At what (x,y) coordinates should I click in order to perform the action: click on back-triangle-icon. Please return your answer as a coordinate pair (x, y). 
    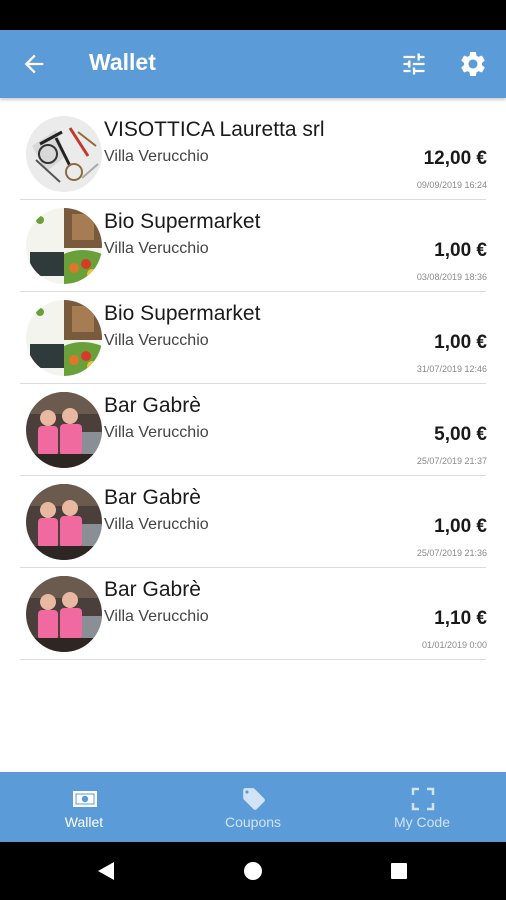
    Looking at the image, I should click on (106, 871).